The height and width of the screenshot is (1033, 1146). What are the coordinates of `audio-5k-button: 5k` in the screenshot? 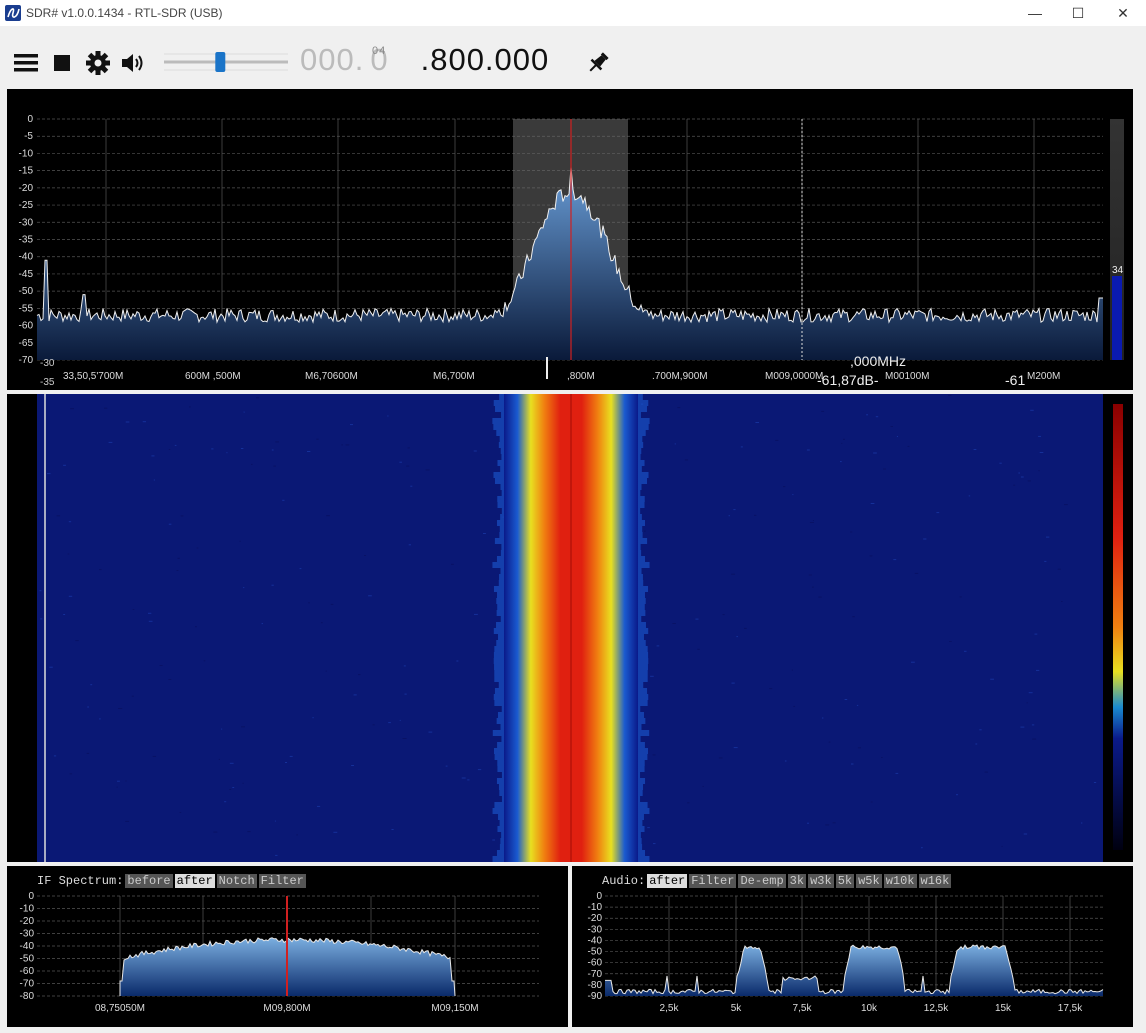 It's located at (845, 881).